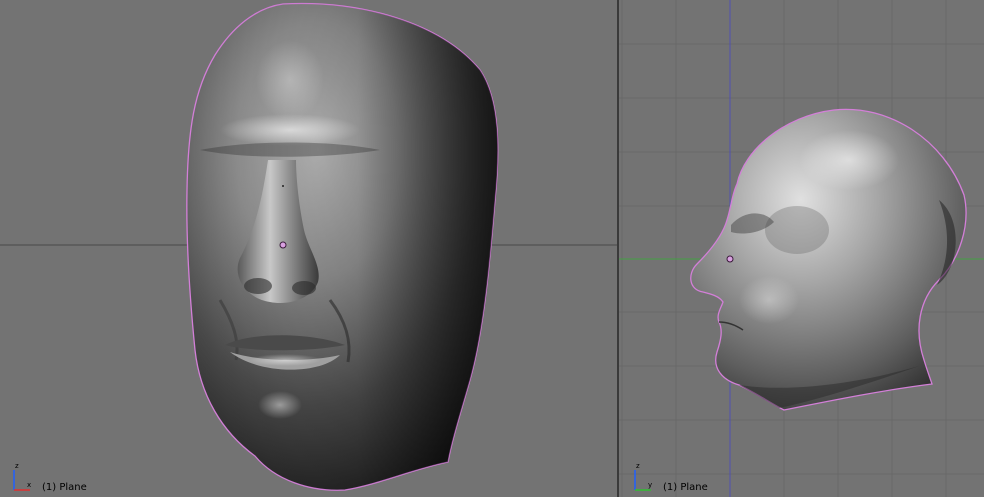 The image size is (984, 497). I want to click on axis-label-y: y, so click(650, 485).